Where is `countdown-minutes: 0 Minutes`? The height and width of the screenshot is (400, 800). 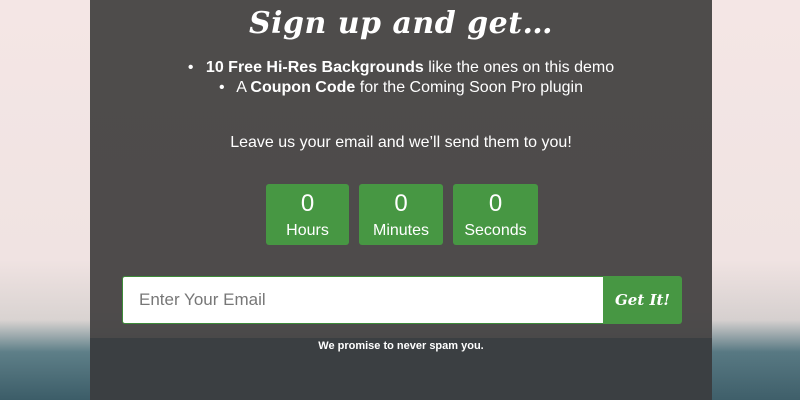
countdown-minutes: 0 Minutes is located at coordinates (401, 214).